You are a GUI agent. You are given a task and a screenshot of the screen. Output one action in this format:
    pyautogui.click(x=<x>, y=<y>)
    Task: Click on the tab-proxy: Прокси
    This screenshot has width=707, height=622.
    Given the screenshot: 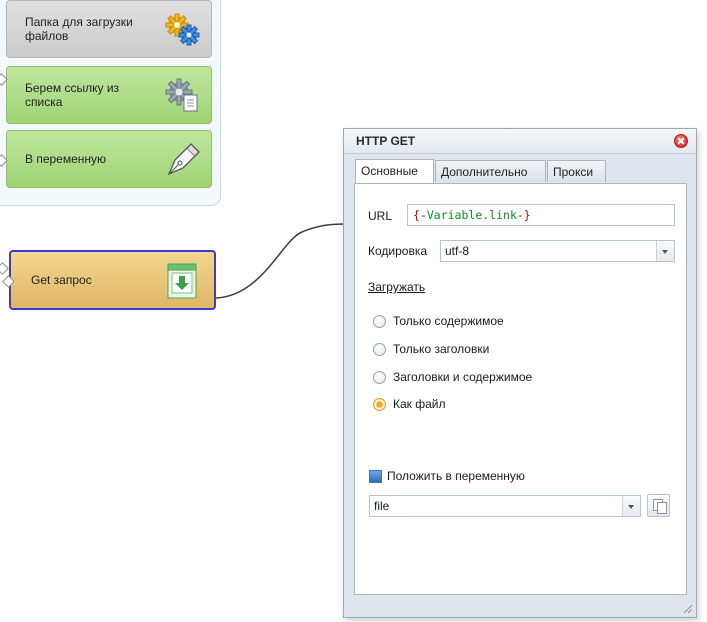 What is the action you would take?
    pyautogui.click(x=576, y=171)
    